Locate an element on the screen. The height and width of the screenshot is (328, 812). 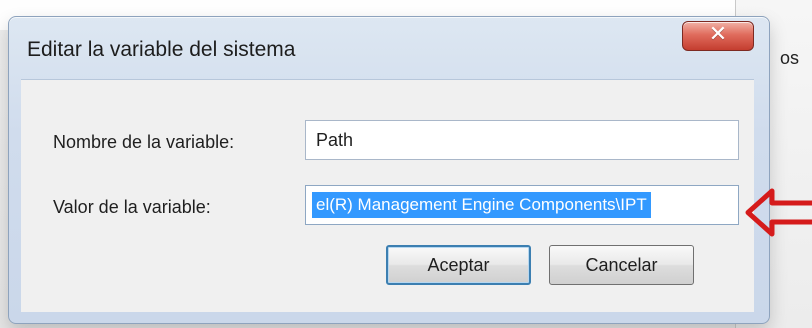
variable-value-input: el(R) Management Engine Components\IPT is located at coordinates (522, 205).